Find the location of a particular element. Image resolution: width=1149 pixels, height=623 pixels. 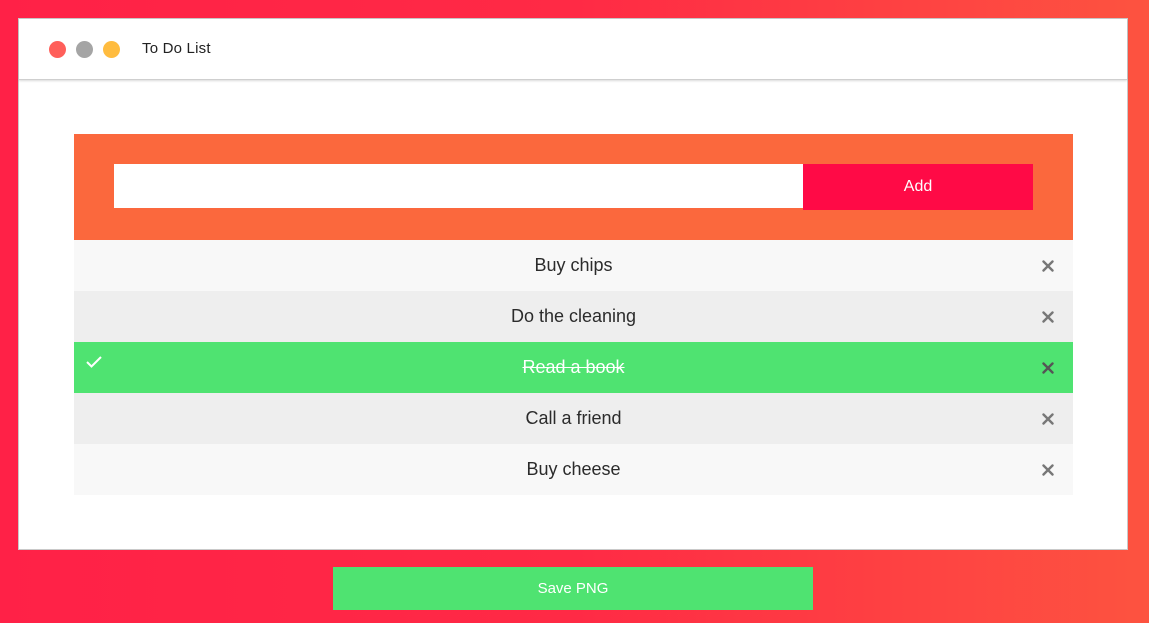

add-button: Add is located at coordinates (918, 187).